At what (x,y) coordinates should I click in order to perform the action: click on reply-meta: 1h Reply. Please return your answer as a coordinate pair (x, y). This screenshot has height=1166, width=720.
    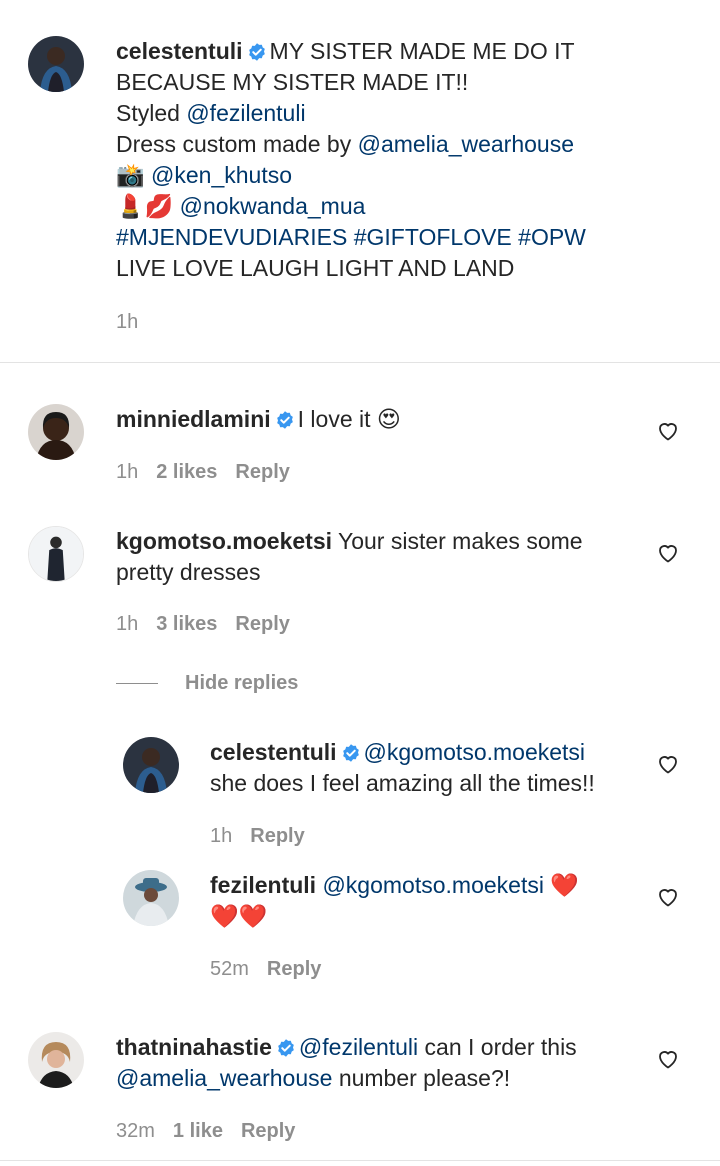
    Looking at the image, I should click on (257, 836).